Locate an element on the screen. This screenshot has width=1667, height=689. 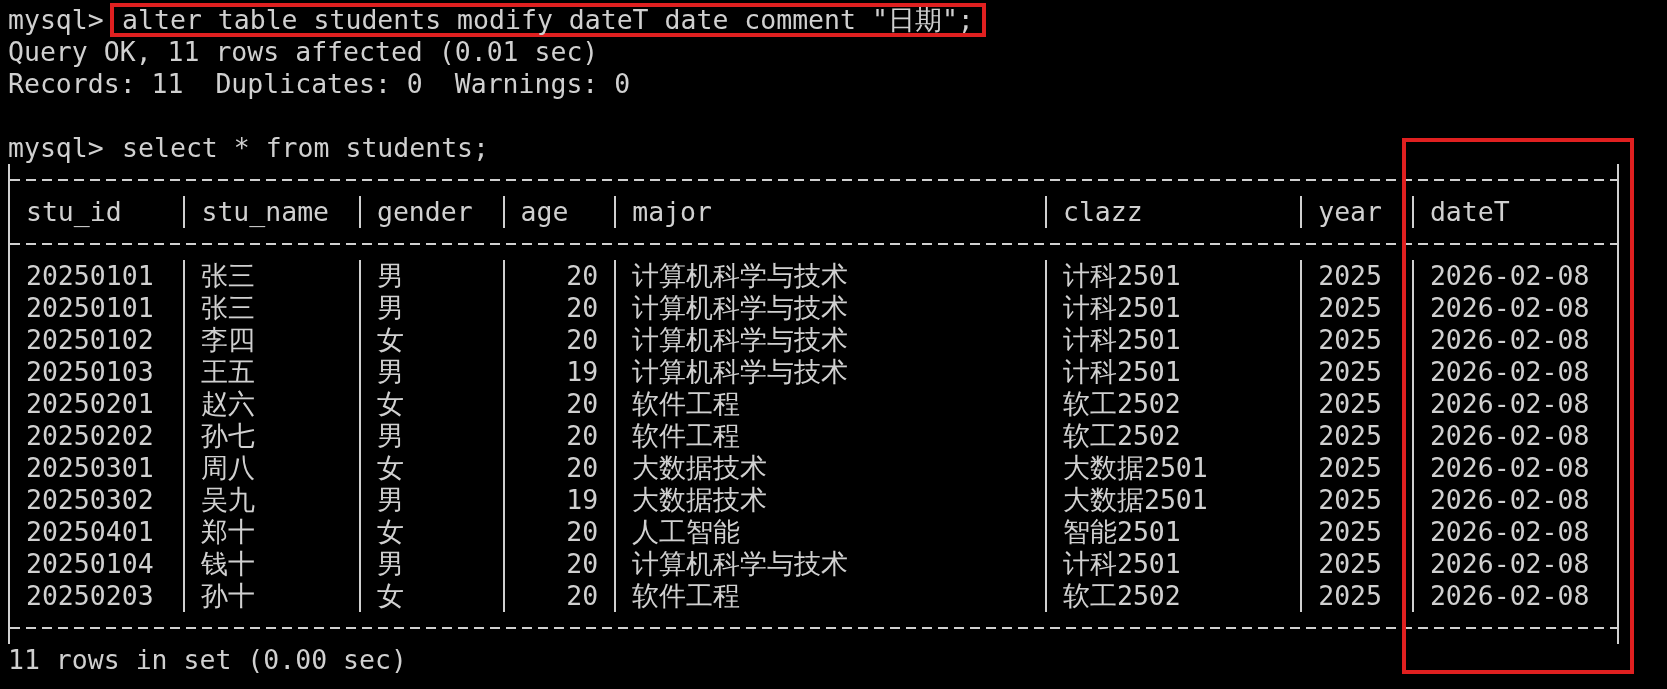
table-cell: 周八 is located at coordinates (271, 468).